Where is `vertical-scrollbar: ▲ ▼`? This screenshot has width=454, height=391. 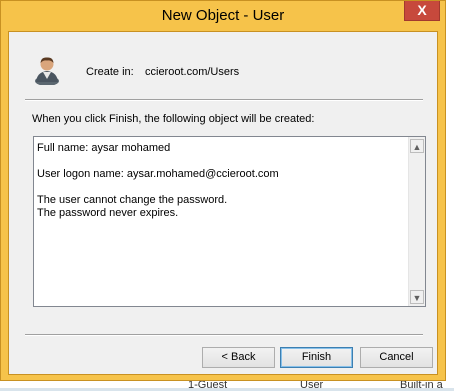
vertical-scrollbar: ▲ ▼ is located at coordinates (416, 221).